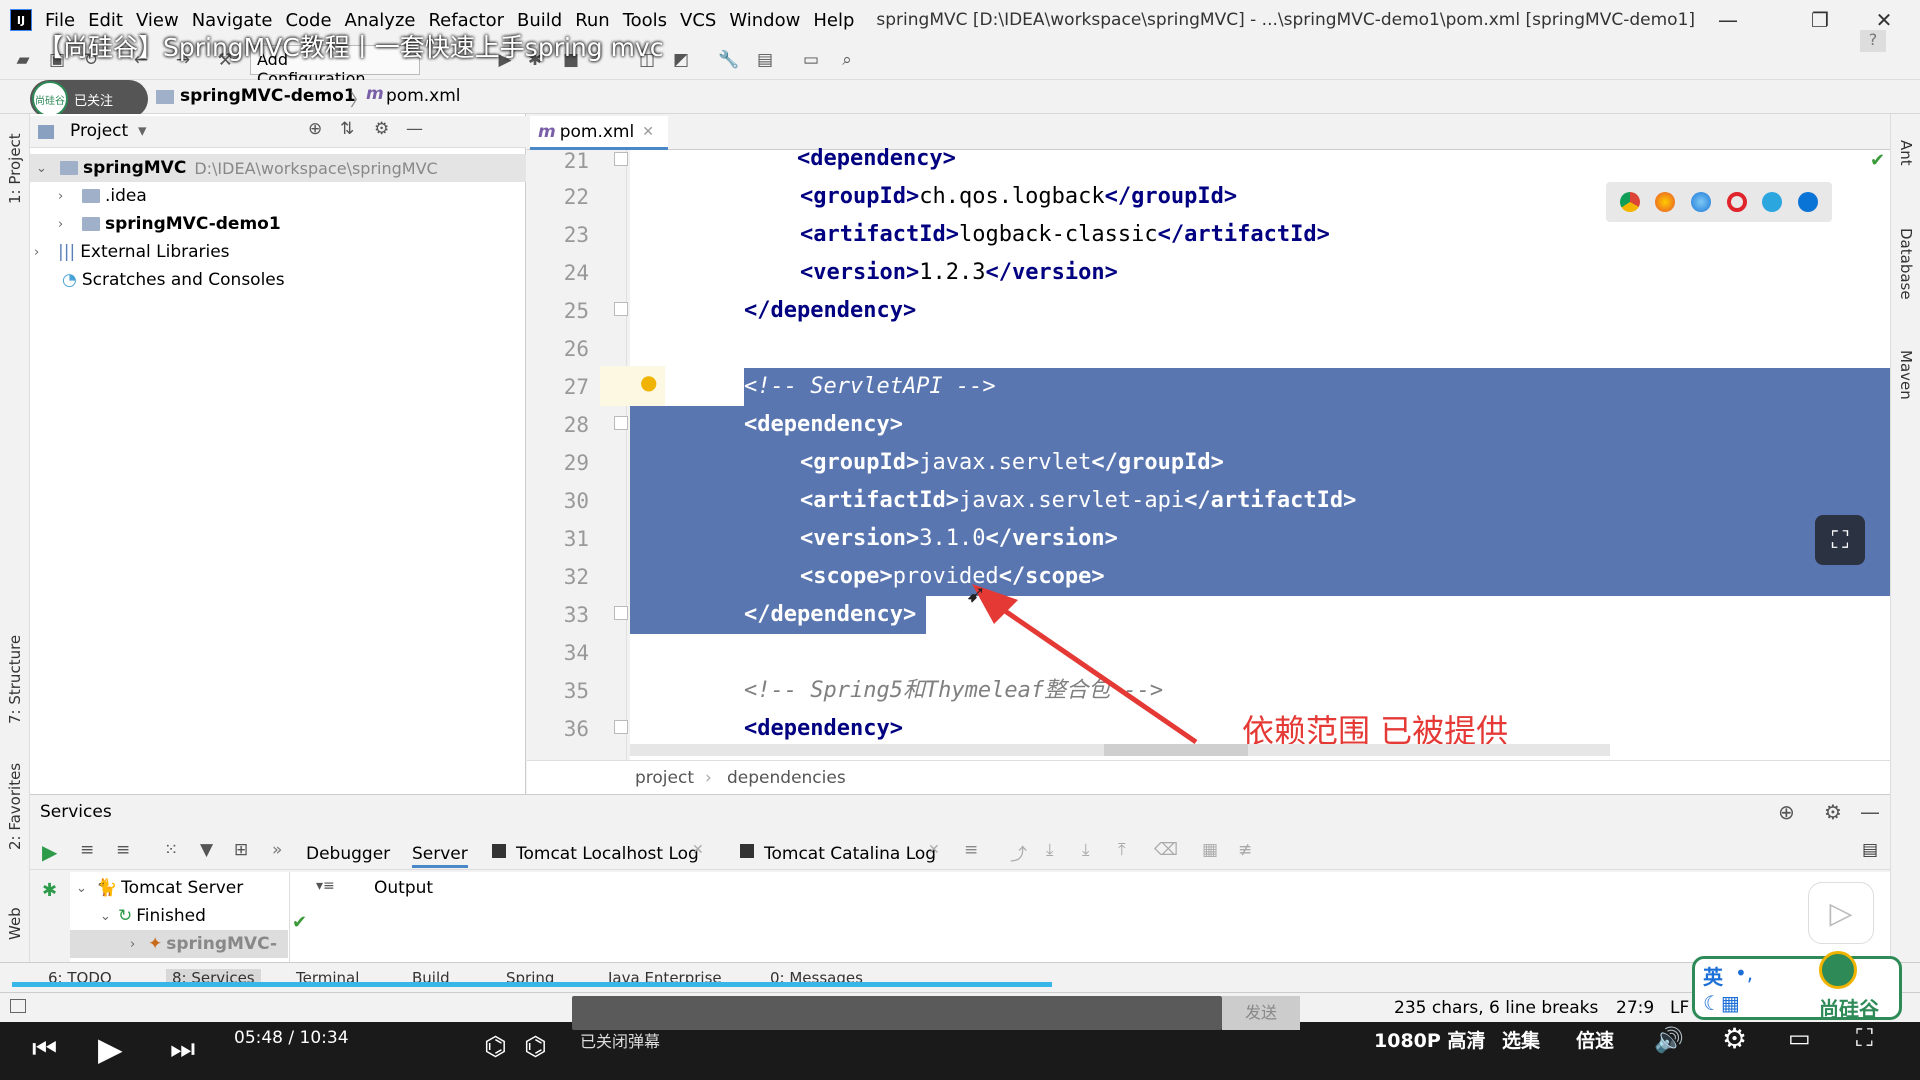 This screenshot has height=1080, width=1920. I want to click on ime-moon-icon: ☾▦, so click(1721, 1003).